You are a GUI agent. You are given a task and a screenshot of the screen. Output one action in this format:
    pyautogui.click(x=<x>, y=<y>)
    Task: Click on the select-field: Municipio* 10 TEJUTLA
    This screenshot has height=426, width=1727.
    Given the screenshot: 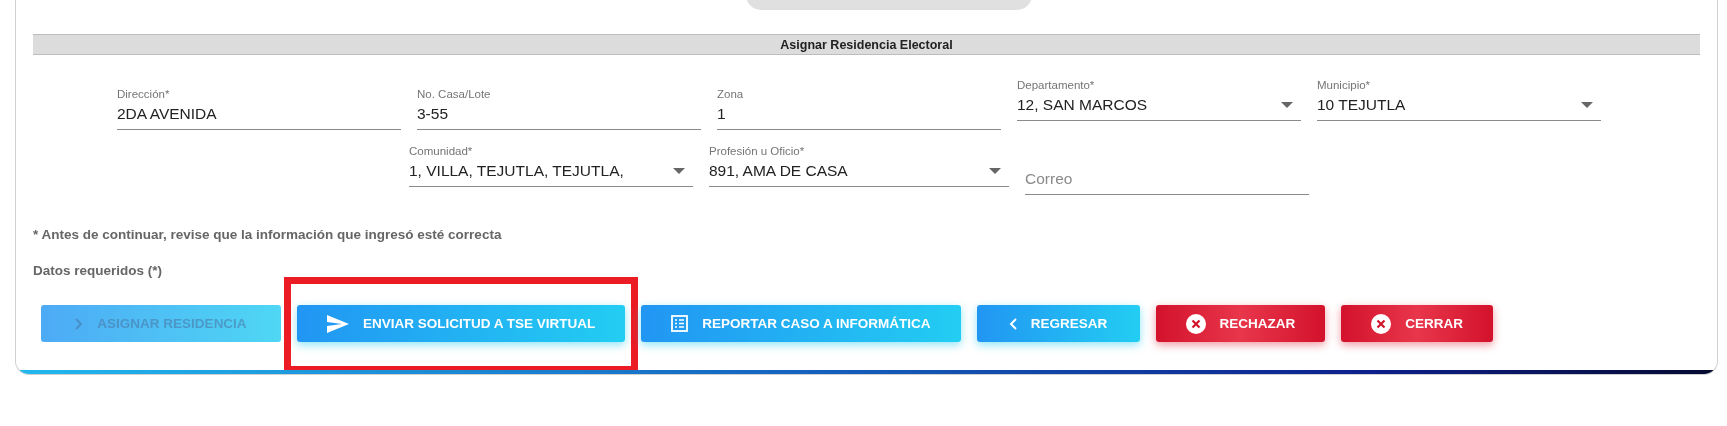 What is the action you would take?
    pyautogui.click(x=1459, y=100)
    